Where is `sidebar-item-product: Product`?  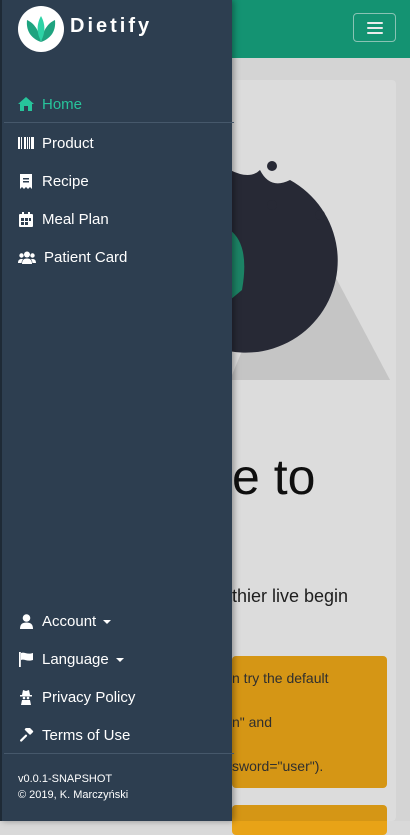 sidebar-item-product: Product is located at coordinates (56, 143).